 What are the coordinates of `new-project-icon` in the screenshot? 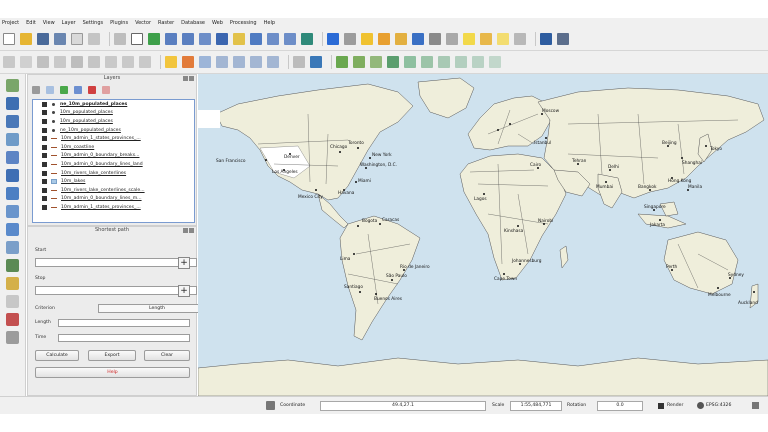 It's located at (9, 38).